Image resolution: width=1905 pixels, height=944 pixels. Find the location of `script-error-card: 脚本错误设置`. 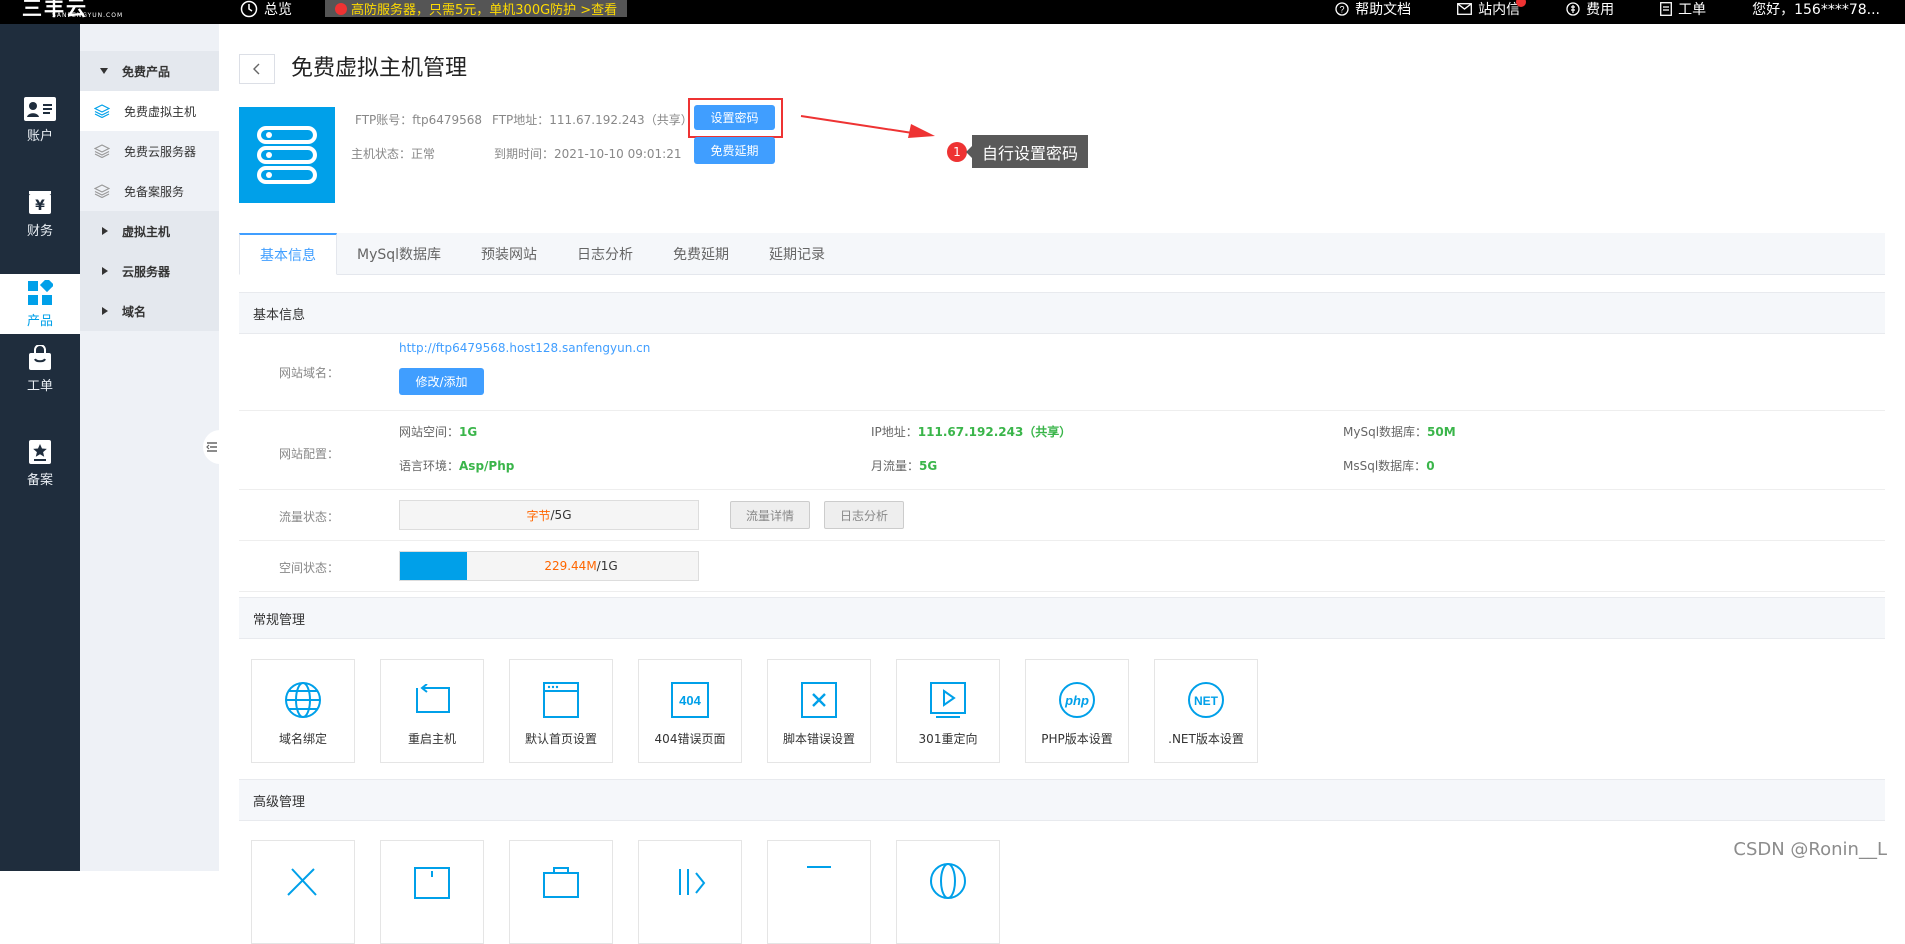

script-error-card: 脚本错误设置 is located at coordinates (819, 711).